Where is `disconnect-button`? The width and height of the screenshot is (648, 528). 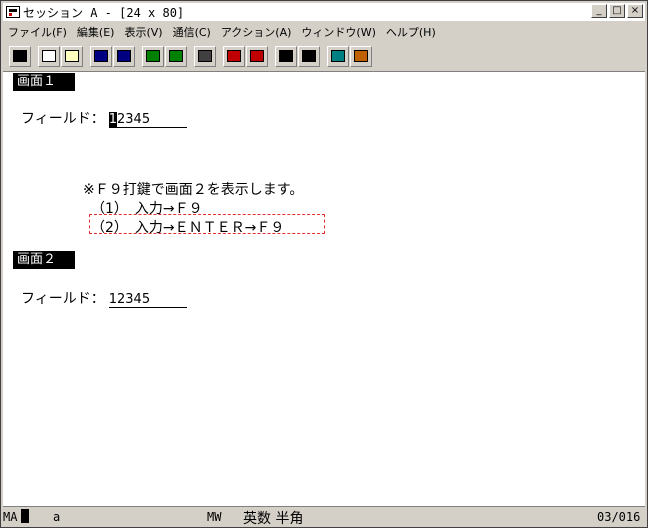
disconnect-button is located at coordinates (361, 56).